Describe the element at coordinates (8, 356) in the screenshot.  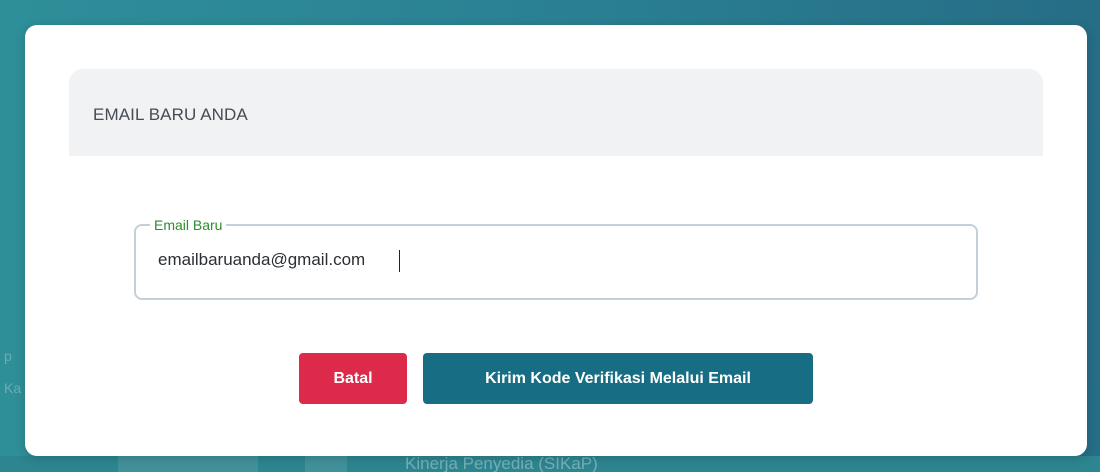
I see `background-edge-text: p` at that location.